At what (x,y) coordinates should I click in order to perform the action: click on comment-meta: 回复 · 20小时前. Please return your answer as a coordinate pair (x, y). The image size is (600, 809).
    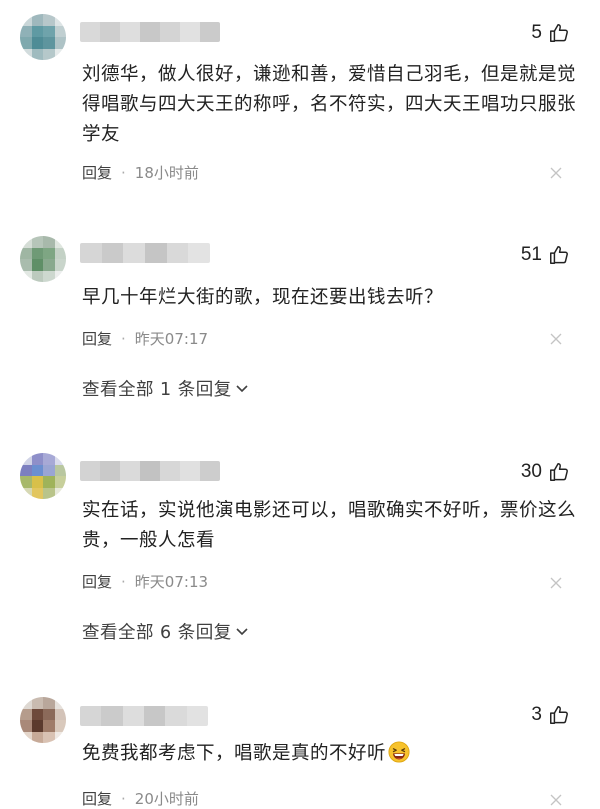
    Looking at the image, I should click on (140, 798).